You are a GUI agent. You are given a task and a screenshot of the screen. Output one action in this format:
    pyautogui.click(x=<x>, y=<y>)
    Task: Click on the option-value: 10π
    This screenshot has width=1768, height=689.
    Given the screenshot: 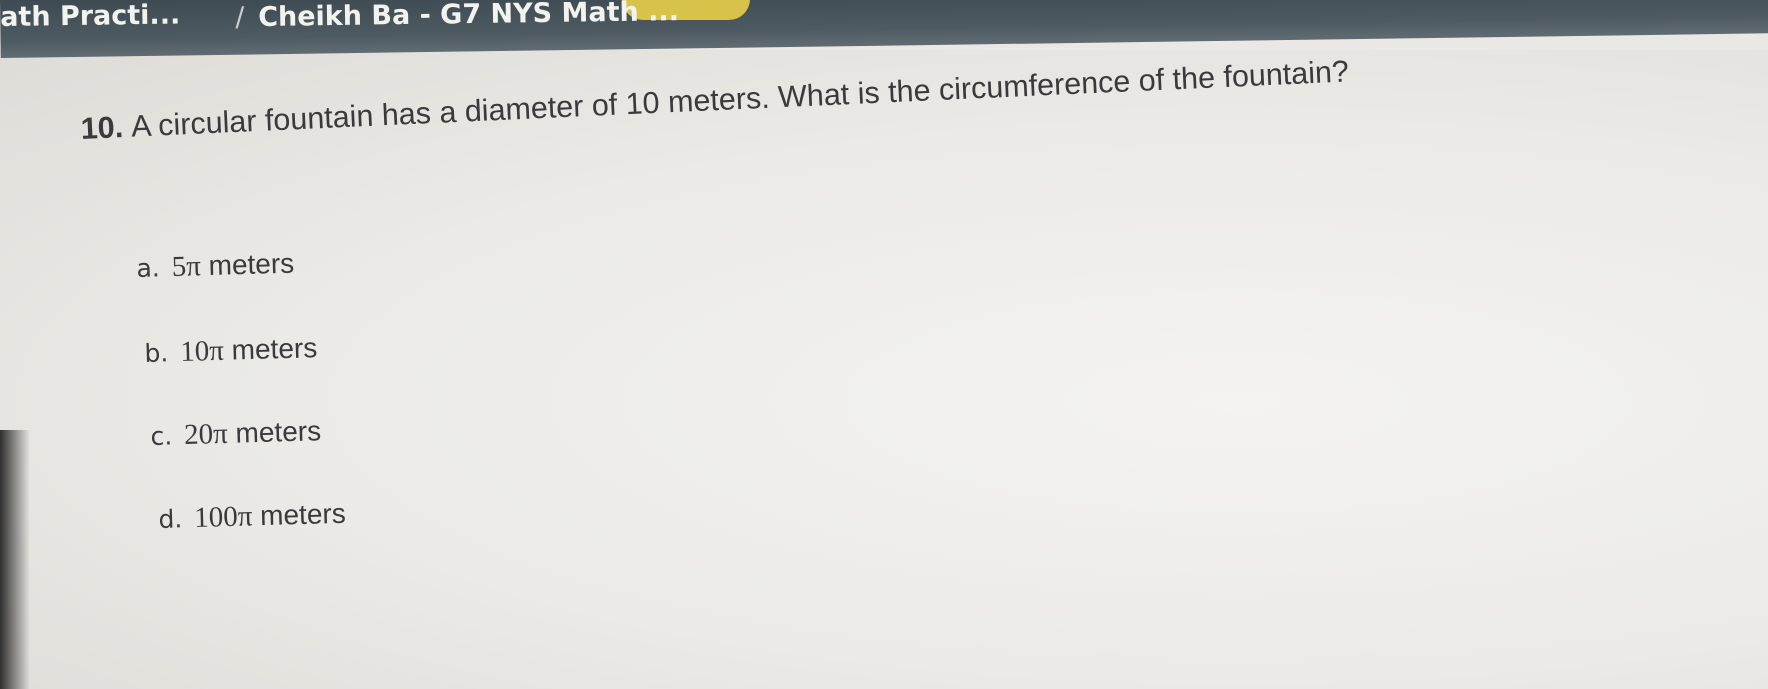 What is the action you would take?
    pyautogui.click(x=202, y=351)
    